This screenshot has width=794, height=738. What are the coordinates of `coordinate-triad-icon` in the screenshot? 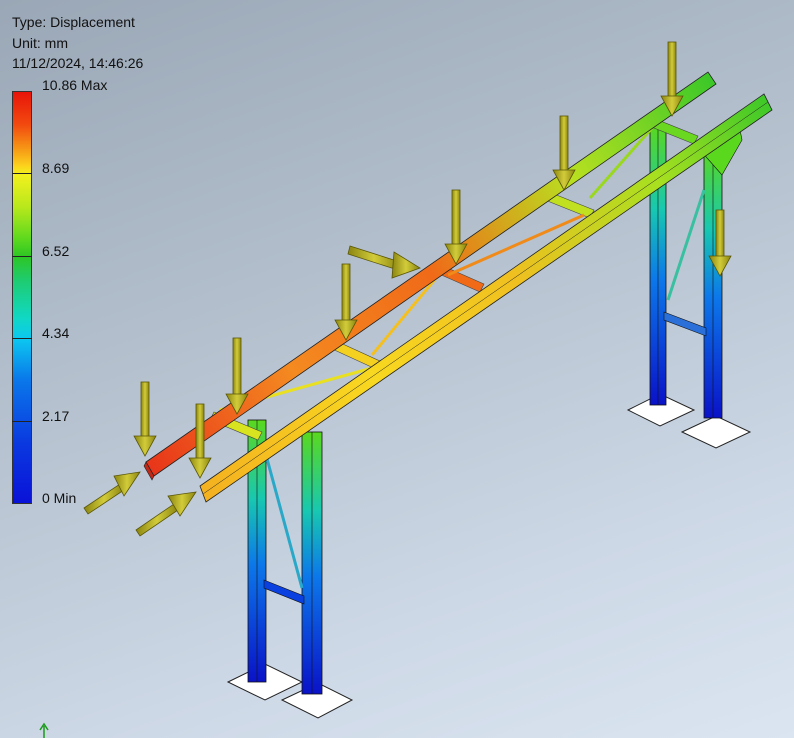 It's located at (44, 730).